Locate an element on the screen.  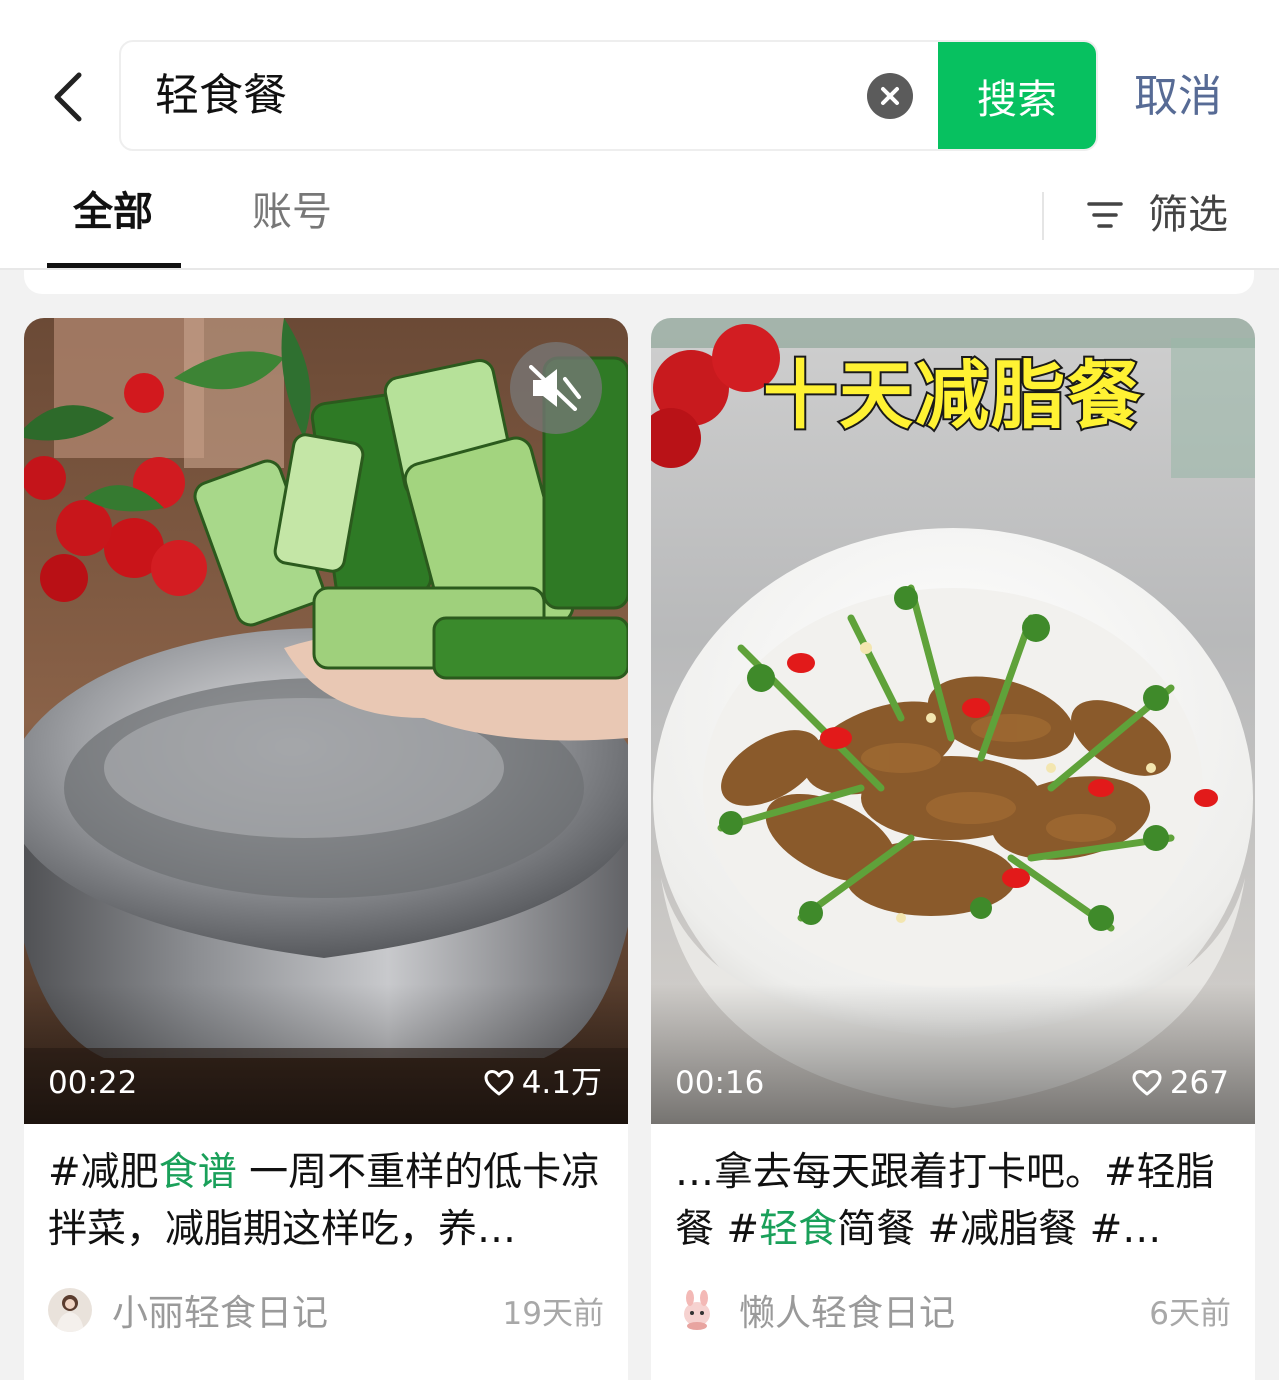
previous-card-bottom is located at coordinates (639, 282).